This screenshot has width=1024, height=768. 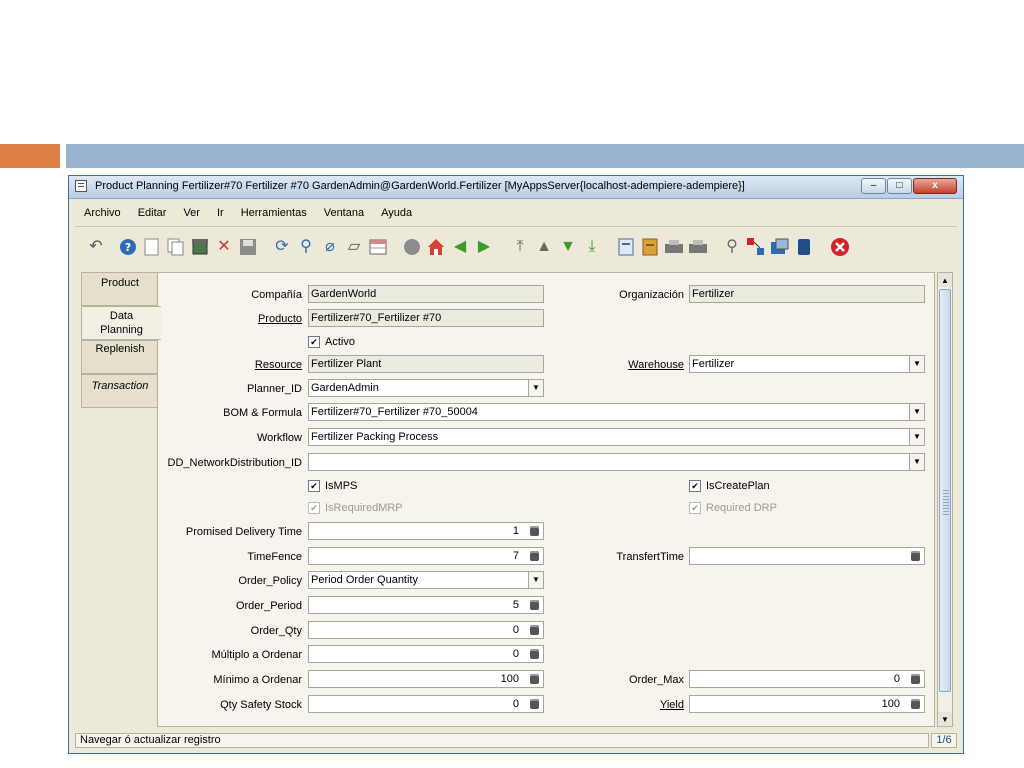 What do you see at coordinates (426, 318) in the screenshot?
I see `producto-field: Fertilizer#70_Fertilizer #70` at bounding box center [426, 318].